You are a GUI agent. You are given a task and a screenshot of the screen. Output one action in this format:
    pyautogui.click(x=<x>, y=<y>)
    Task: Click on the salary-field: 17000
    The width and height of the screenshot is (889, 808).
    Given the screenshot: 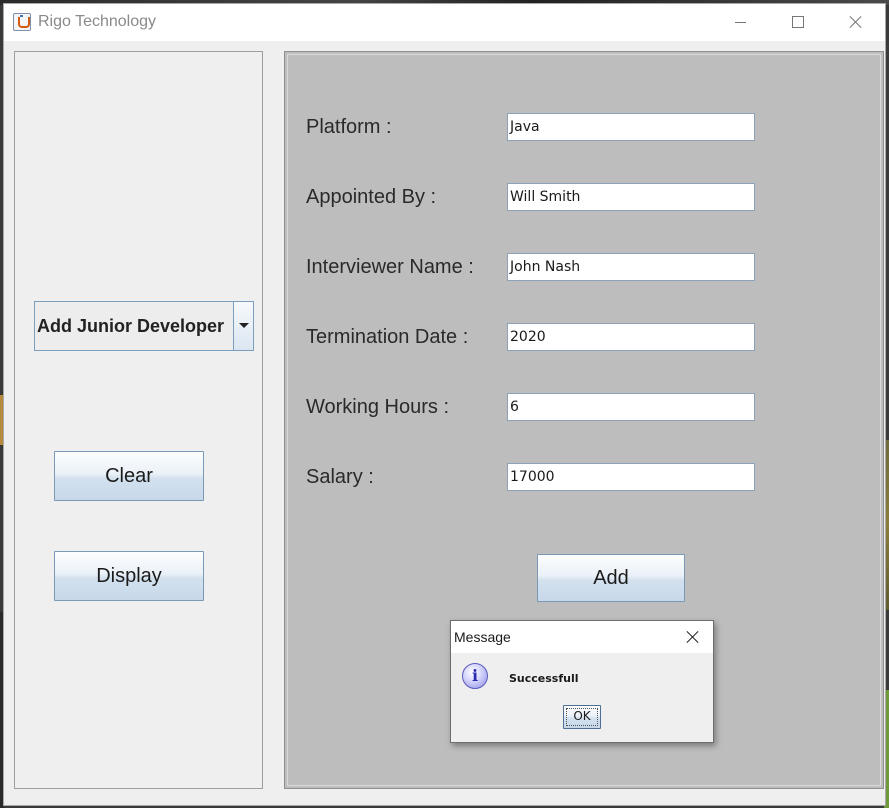 What is the action you would take?
    pyautogui.click(x=631, y=477)
    